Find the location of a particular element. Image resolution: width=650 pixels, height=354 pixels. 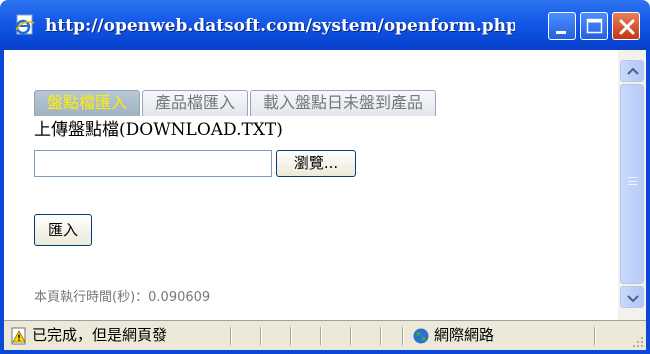

scroll-down-button is located at coordinates (632, 297).